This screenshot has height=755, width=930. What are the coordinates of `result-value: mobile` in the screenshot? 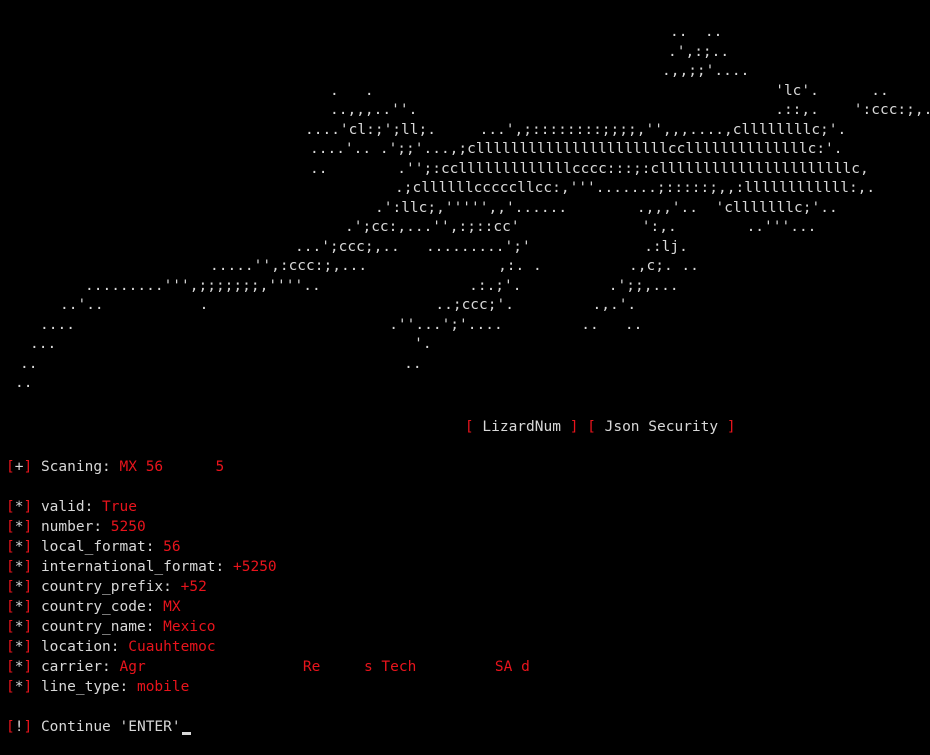 It's located at (163, 687).